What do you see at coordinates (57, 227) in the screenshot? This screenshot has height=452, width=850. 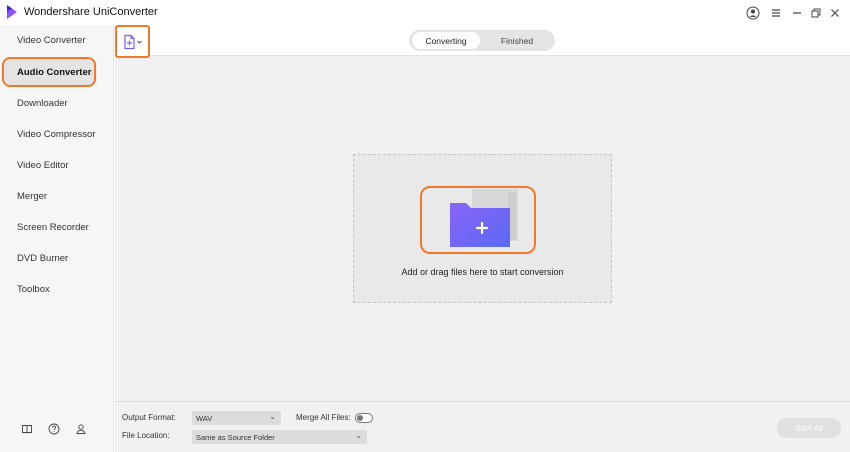 I see `sidebar-item-screen-recorder: Screen Recorder` at bounding box center [57, 227].